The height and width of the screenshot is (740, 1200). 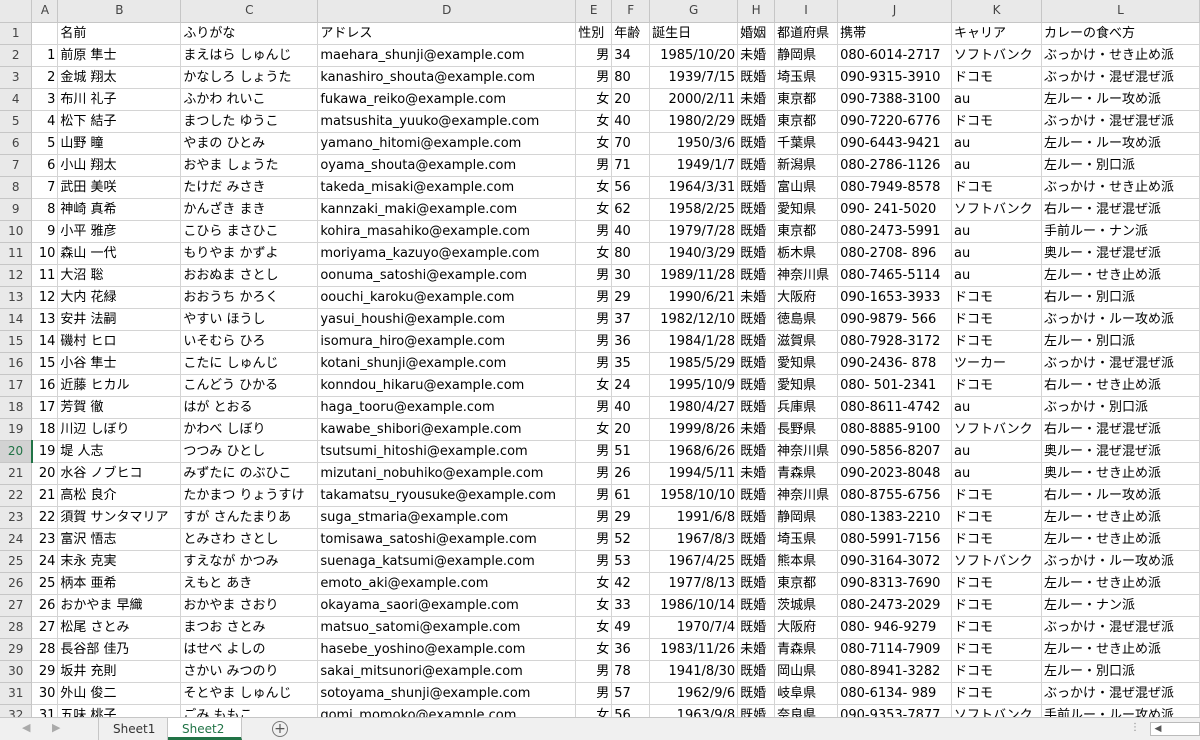 I want to click on cell: 080-2708- 896, so click(x=895, y=253).